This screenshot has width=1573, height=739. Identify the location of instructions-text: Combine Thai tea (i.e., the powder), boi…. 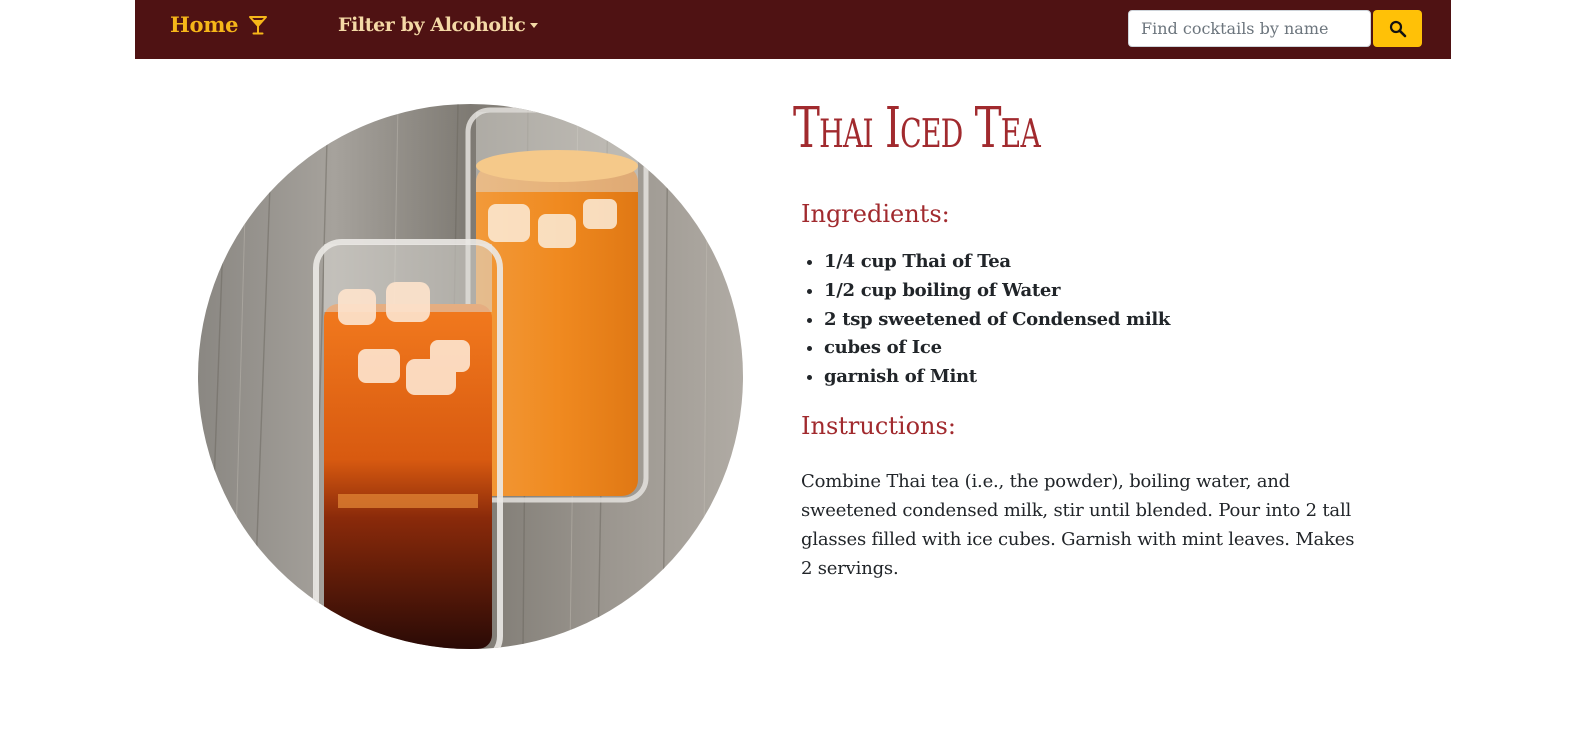
(1078, 525).